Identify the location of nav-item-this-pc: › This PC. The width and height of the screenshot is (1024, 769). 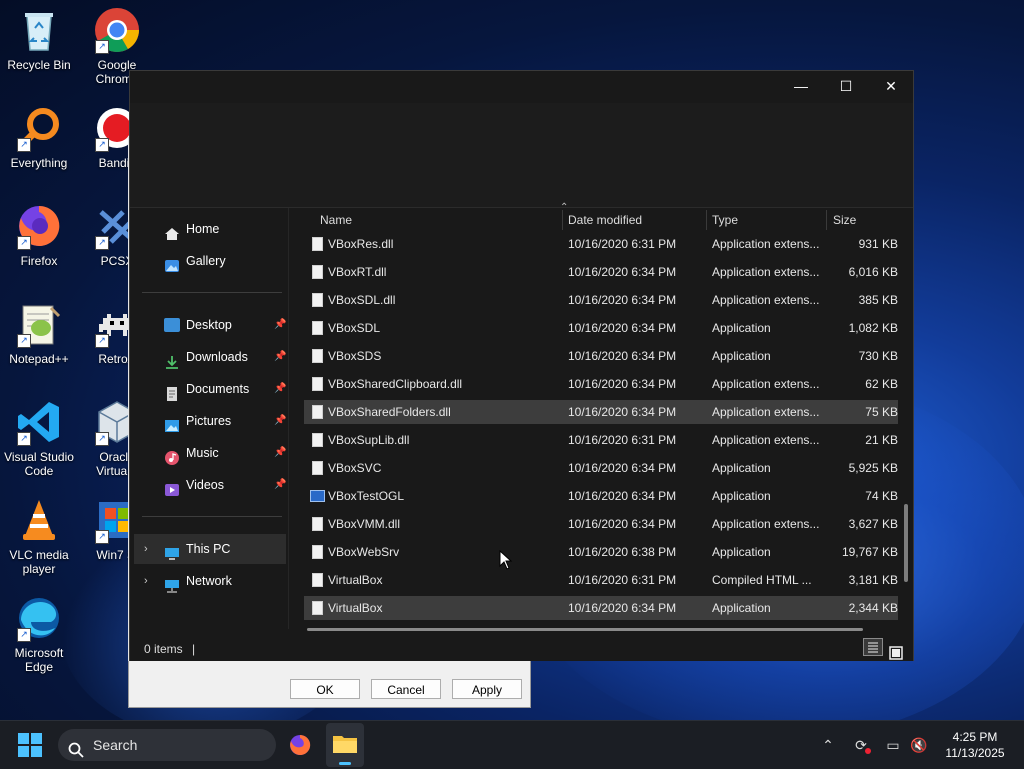
(210, 549).